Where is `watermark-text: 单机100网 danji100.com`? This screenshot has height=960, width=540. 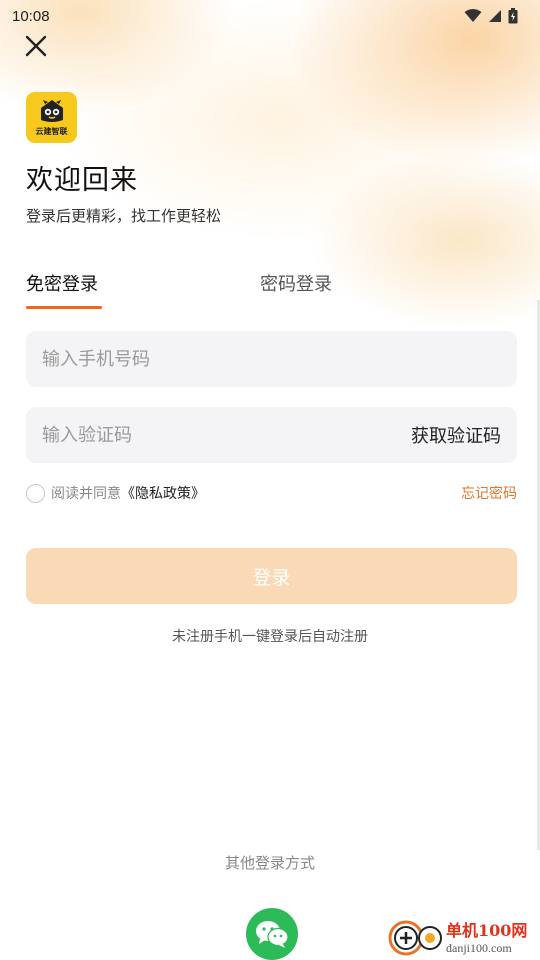
watermark-text: 单机100网 danji100.com is located at coordinates (486, 936).